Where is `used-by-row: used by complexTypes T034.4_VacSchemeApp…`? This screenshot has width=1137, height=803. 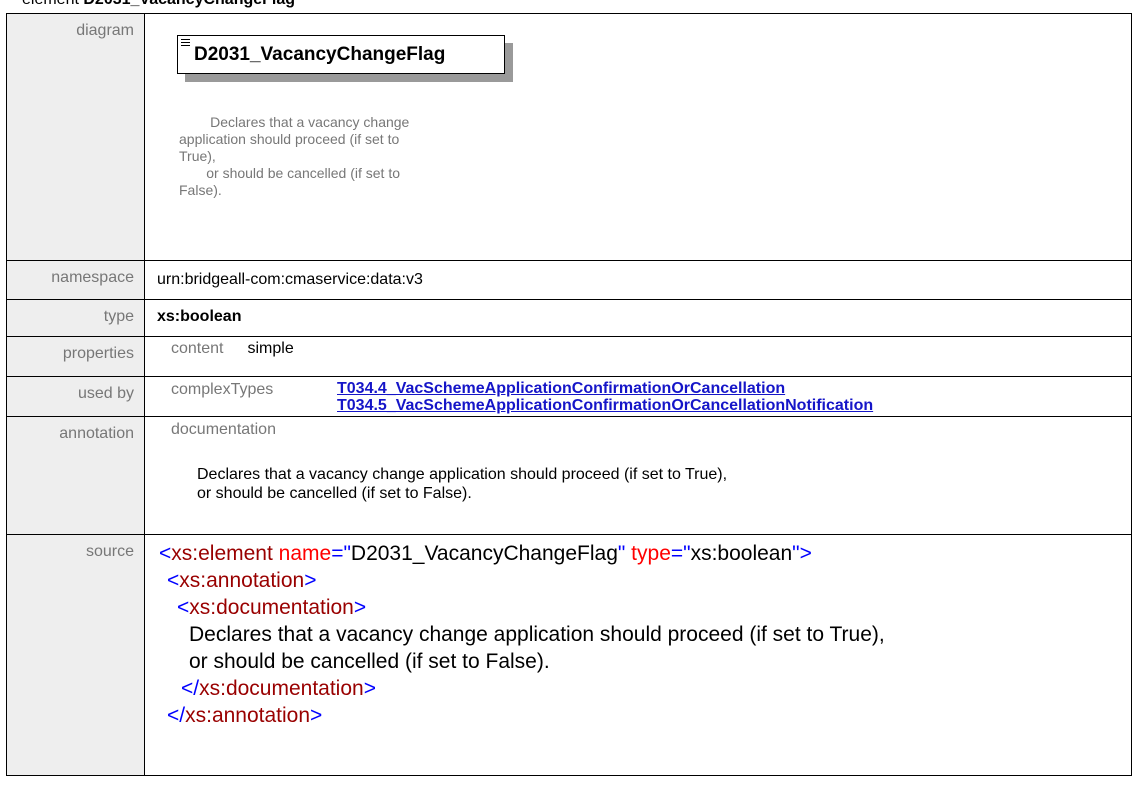
used-by-row: used by complexTypes T034.4_VacSchemeApp… is located at coordinates (569, 396).